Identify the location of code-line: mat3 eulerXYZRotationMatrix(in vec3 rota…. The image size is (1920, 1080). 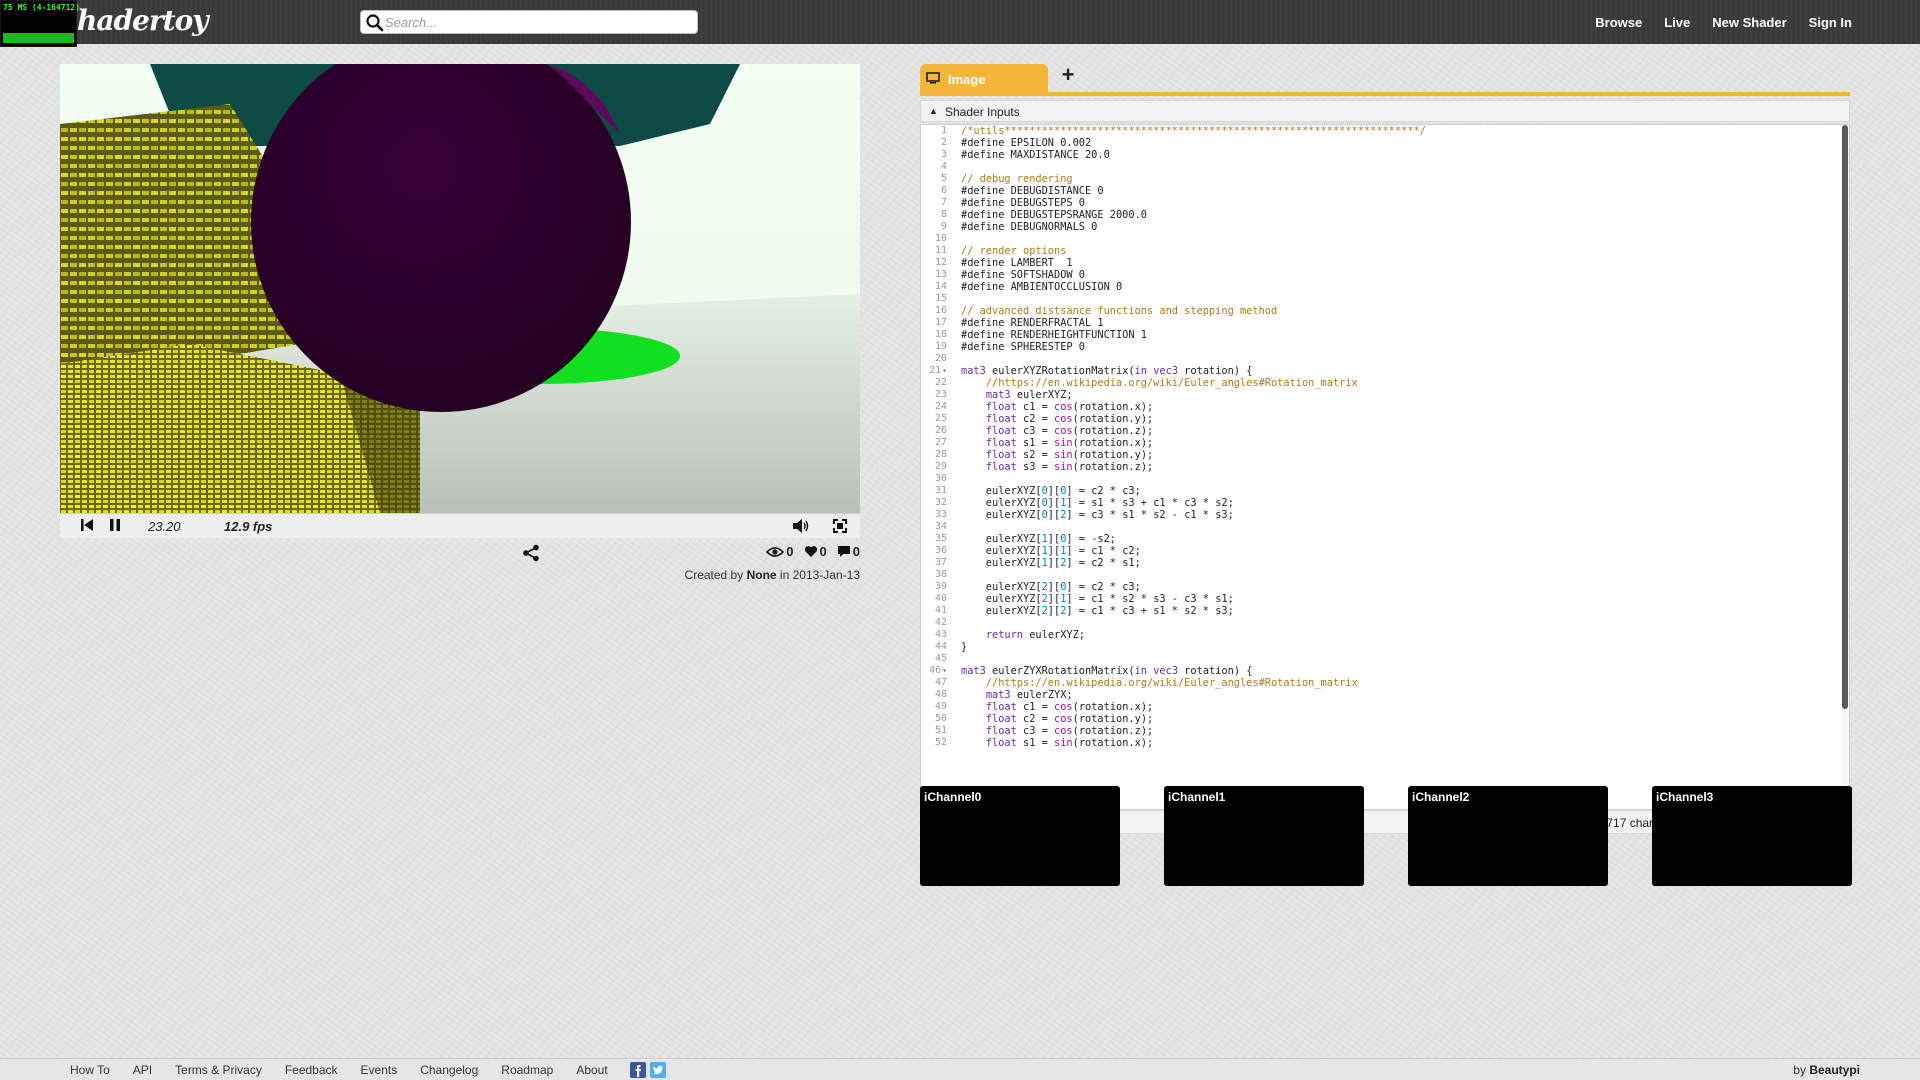
(1400, 371).